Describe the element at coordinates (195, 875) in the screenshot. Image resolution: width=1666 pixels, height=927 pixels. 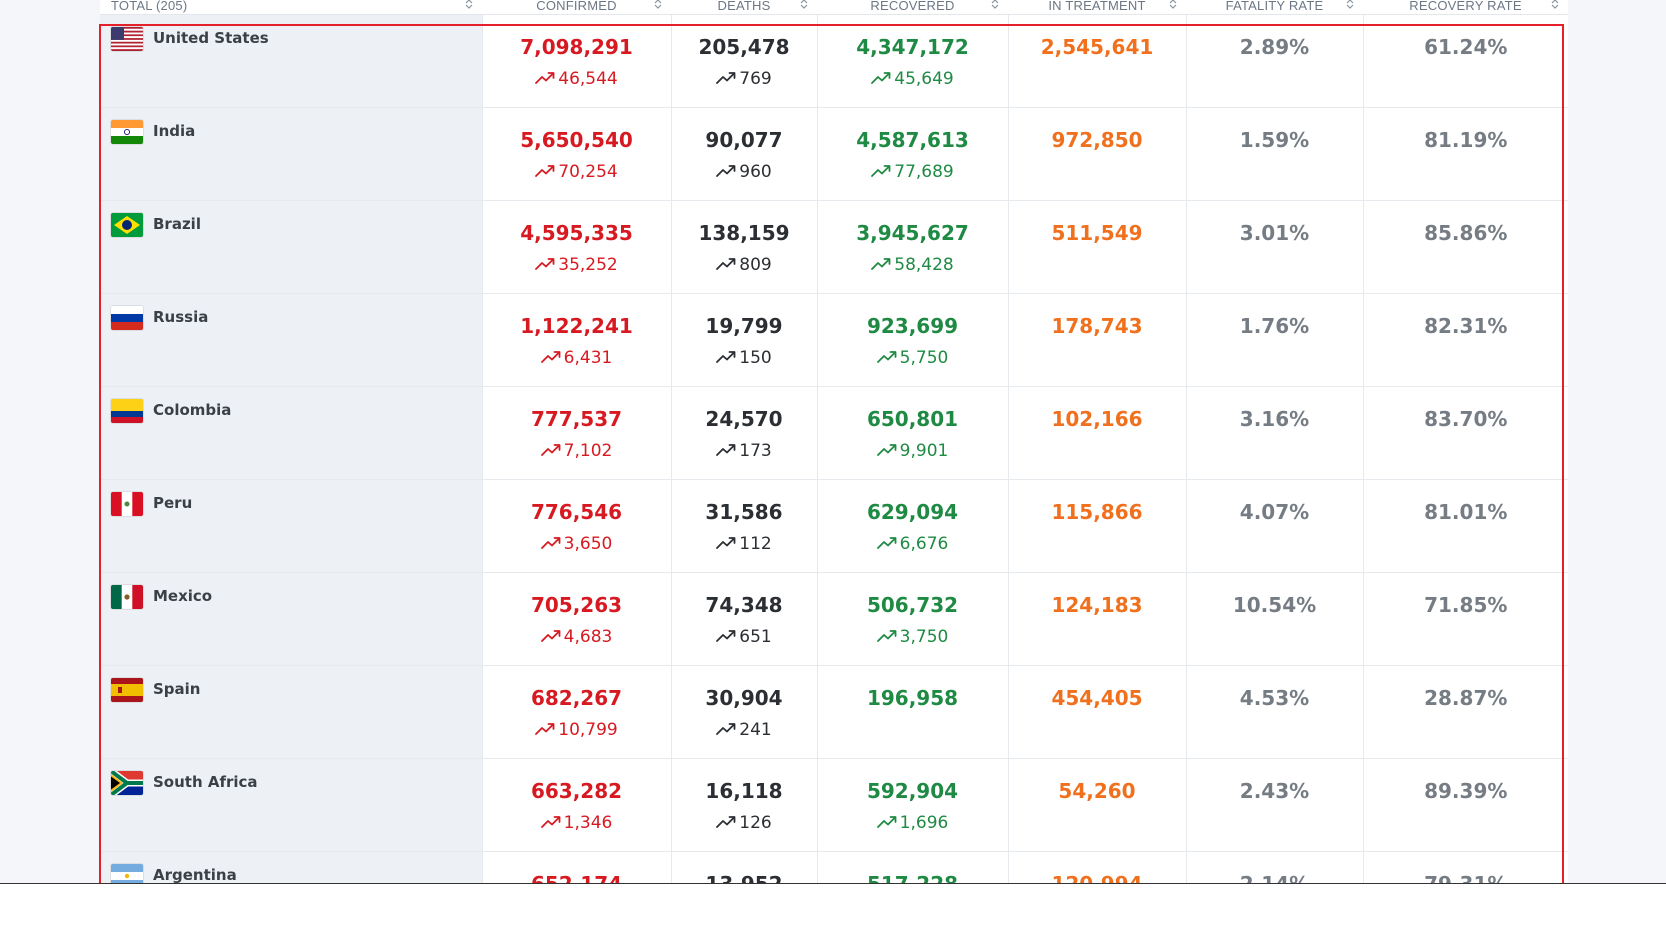
I see `country-name: Argentina` at that location.